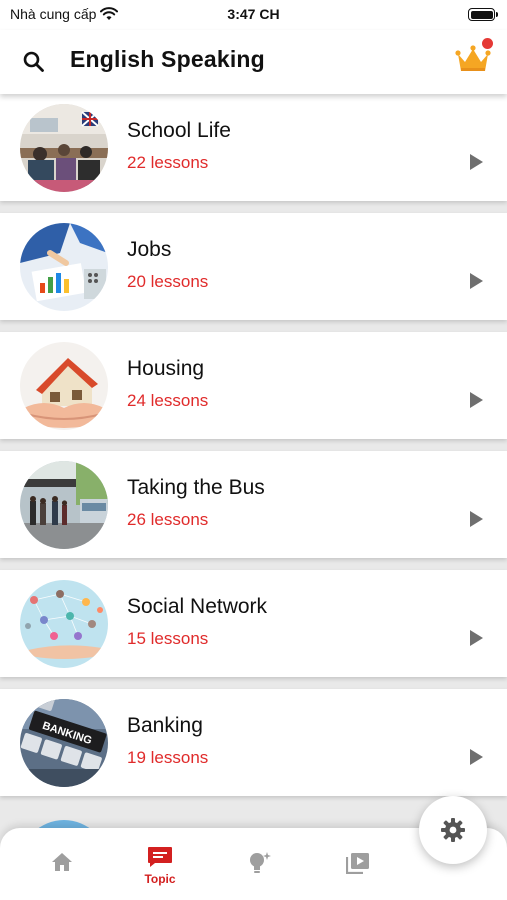  I want to click on topic-title: Banking, so click(165, 725).